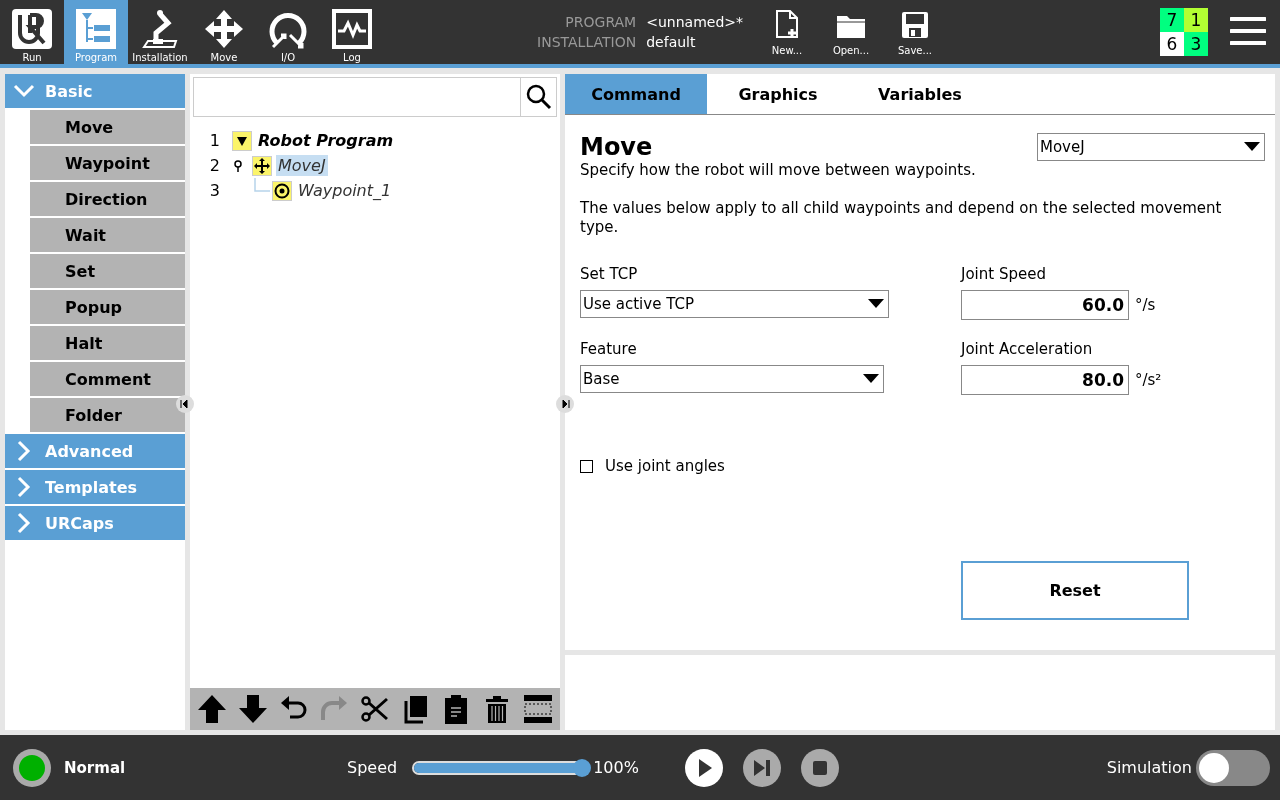  What do you see at coordinates (214, 190) in the screenshot?
I see `line-number: 3` at bounding box center [214, 190].